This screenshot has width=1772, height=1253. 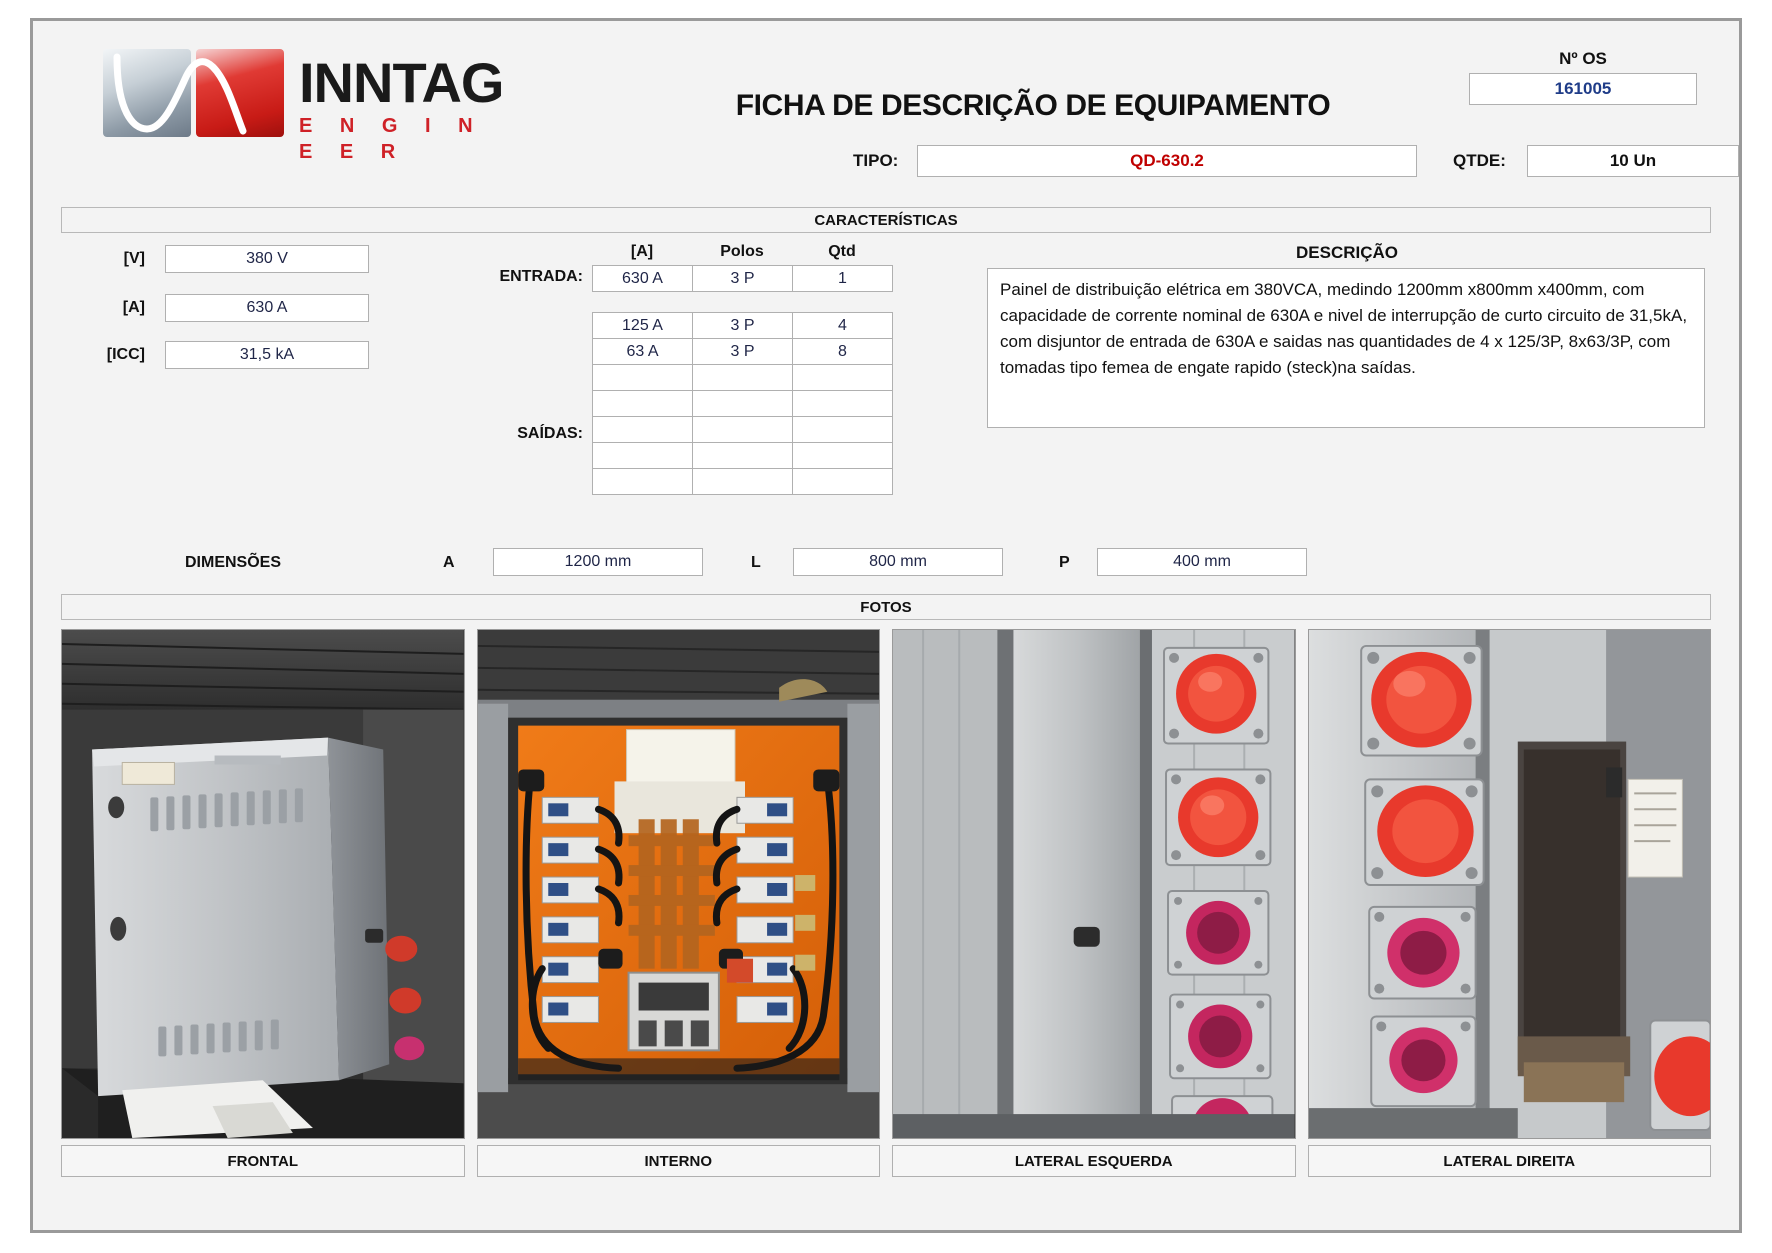 What do you see at coordinates (541, 276) in the screenshot?
I see `entrada-label: ENTRADA:` at bounding box center [541, 276].